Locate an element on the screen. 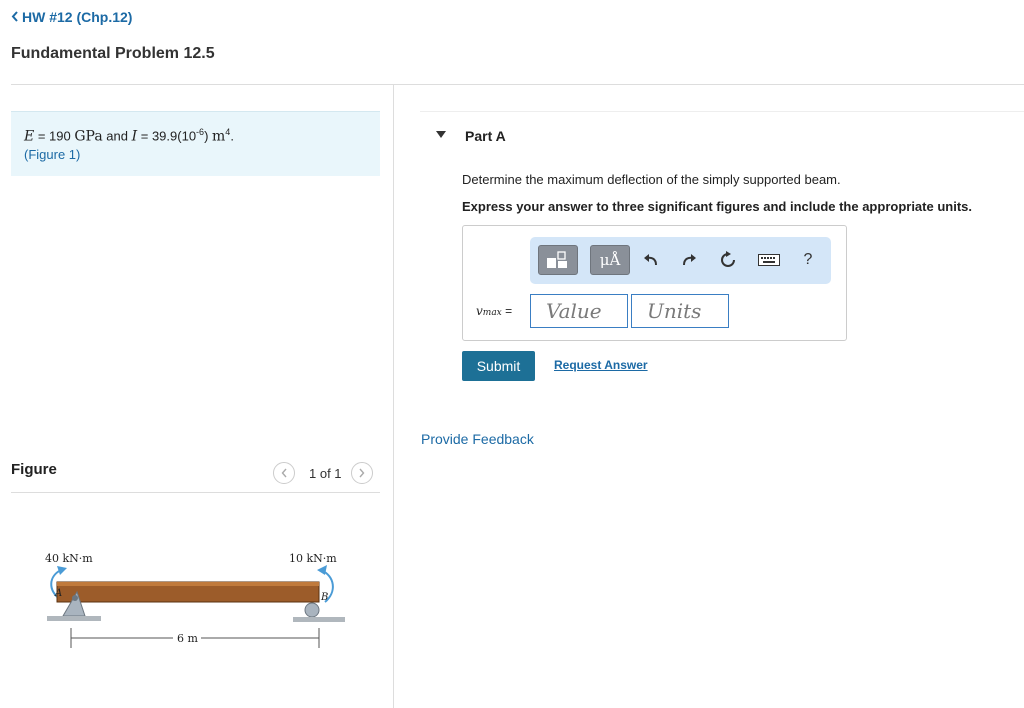  help-icon: ? is located at coordinates (808, 259).